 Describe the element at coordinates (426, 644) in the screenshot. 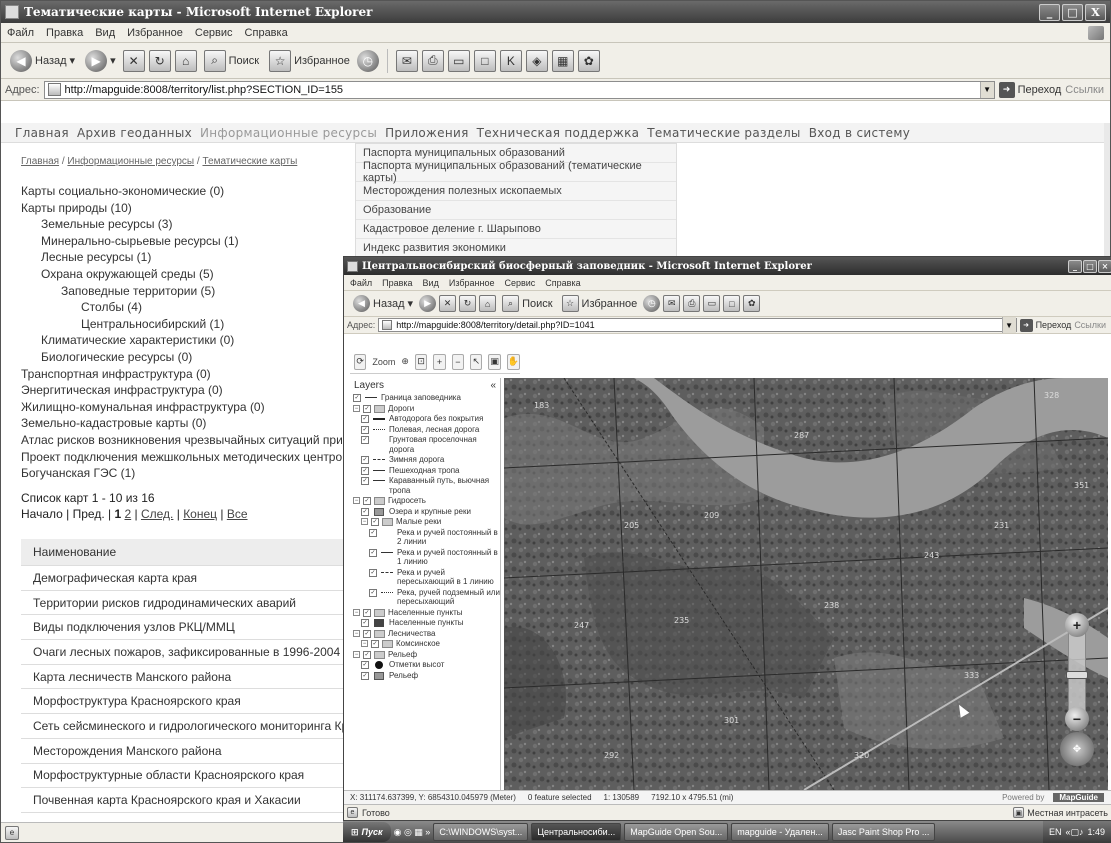

I see `layer-item: − ✓ Комсинское` at that location.